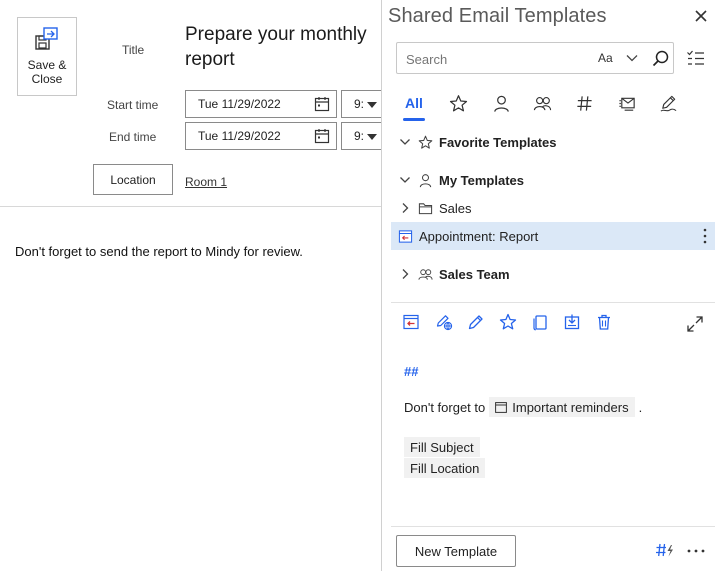 The width and height of the screenshot is (720, 571). I want to click on tab-templates, so click(627, 103).